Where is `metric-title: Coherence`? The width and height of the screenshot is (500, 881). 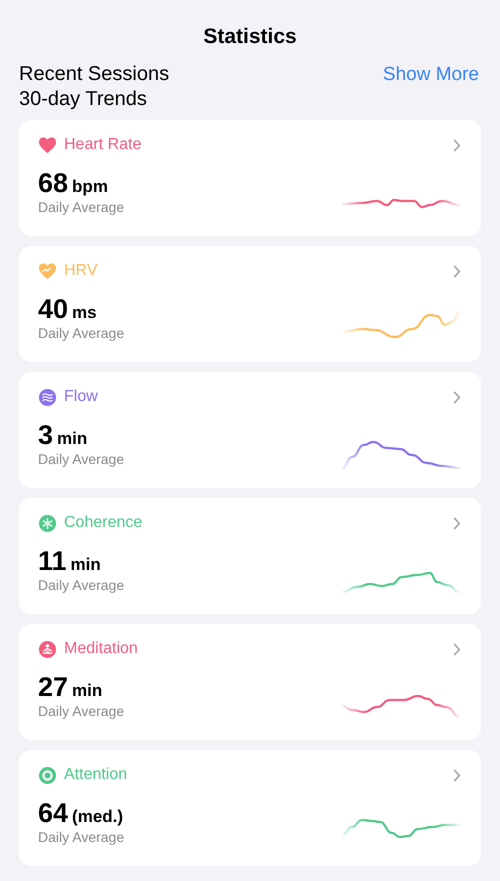 metric-title: Coherence is located at coordinates (103, 523).